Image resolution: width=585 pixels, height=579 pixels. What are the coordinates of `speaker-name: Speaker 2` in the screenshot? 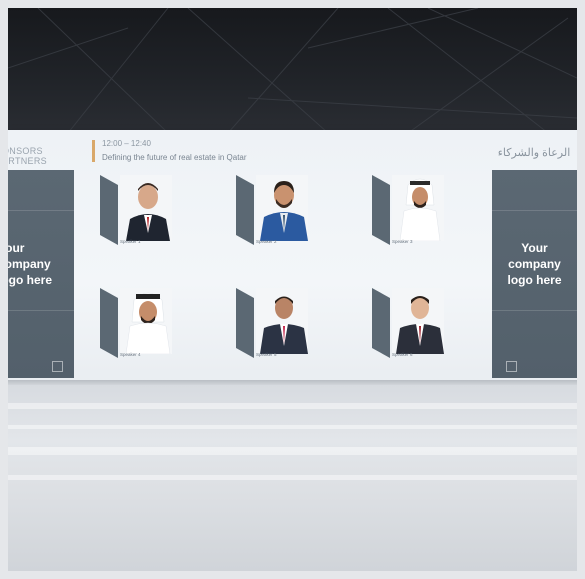 It's located at (266, 241).